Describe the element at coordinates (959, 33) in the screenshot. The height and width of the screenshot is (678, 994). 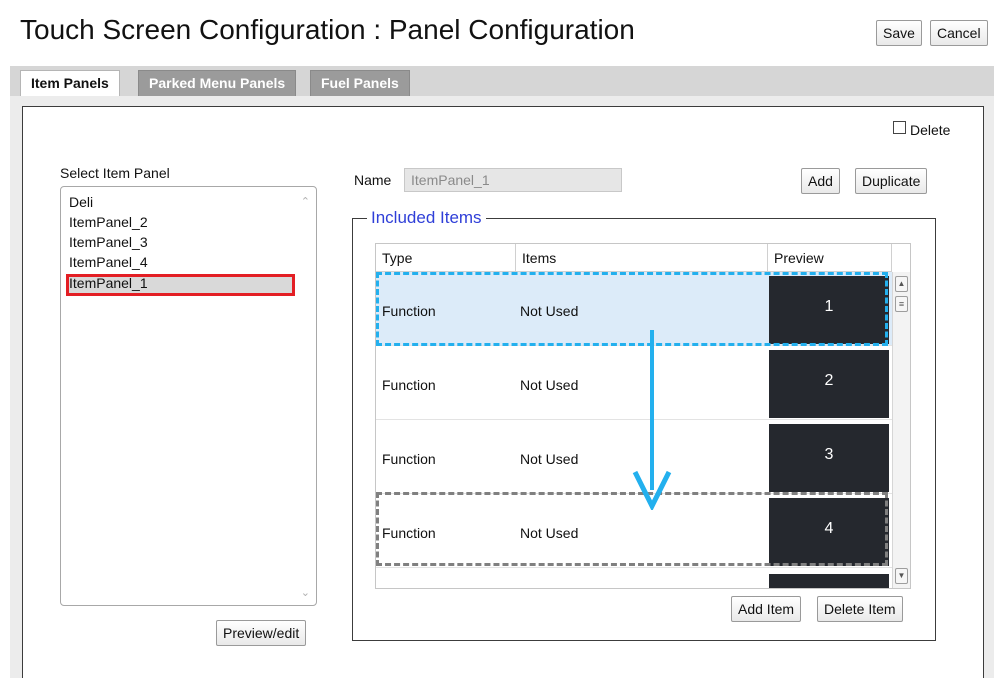
I see `cancel-button: Cancel` at that location.